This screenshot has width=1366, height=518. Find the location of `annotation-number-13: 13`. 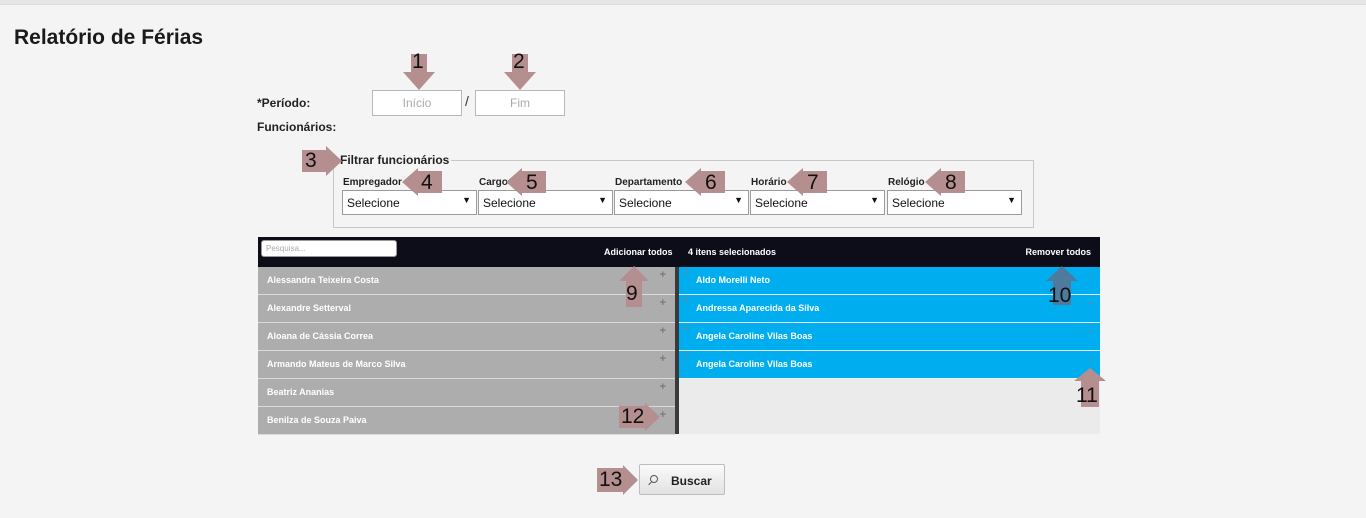

annotation-number-13: 13 is located at coordinates (611, 479).